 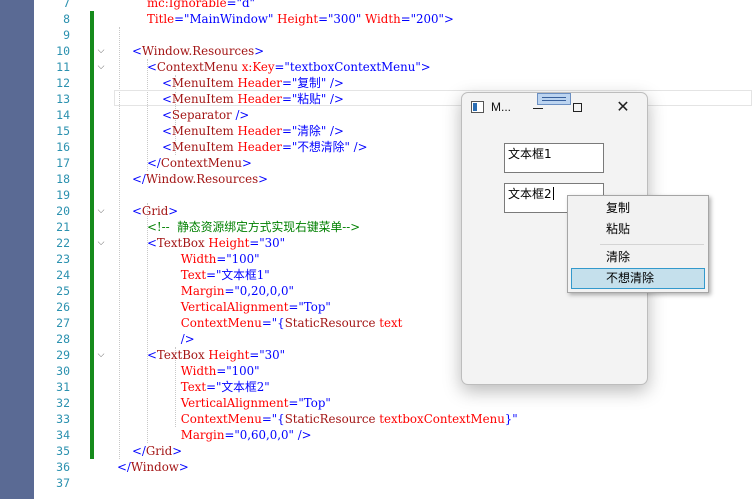 What do you see at coordinates (214, 435) in the screenshot?
I see `code-line: Margin="0,60,0,0" />` at bounding box center [214, 435].